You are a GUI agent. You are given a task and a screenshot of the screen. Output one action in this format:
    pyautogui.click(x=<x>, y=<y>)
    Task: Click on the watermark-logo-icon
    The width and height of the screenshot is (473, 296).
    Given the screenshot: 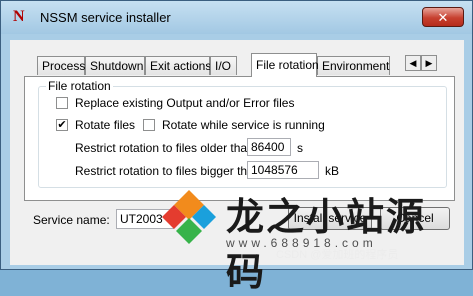 What is the action you would take?
    pyautogui.click(x=189, y=217)
    